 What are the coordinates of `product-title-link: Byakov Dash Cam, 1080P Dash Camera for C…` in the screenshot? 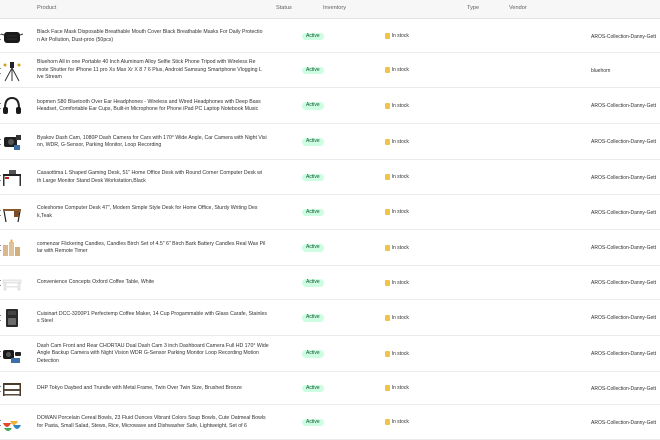 It's located at (156, 142).